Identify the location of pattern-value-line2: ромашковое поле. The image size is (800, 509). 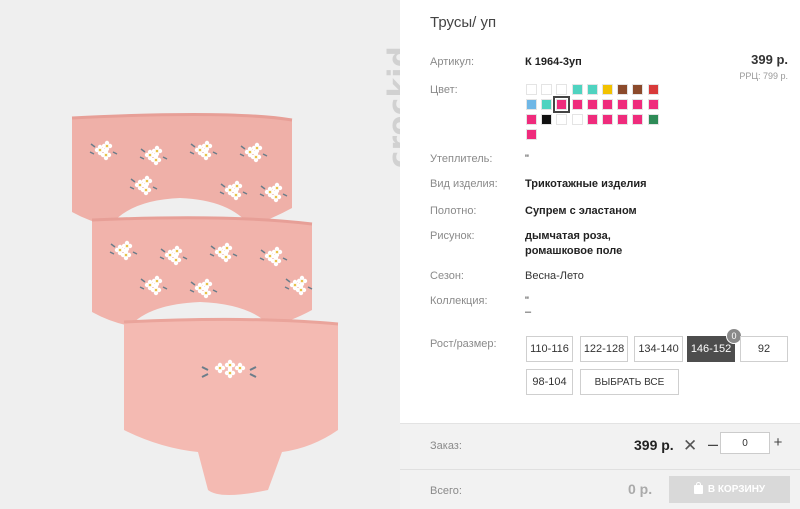
(574, 251).